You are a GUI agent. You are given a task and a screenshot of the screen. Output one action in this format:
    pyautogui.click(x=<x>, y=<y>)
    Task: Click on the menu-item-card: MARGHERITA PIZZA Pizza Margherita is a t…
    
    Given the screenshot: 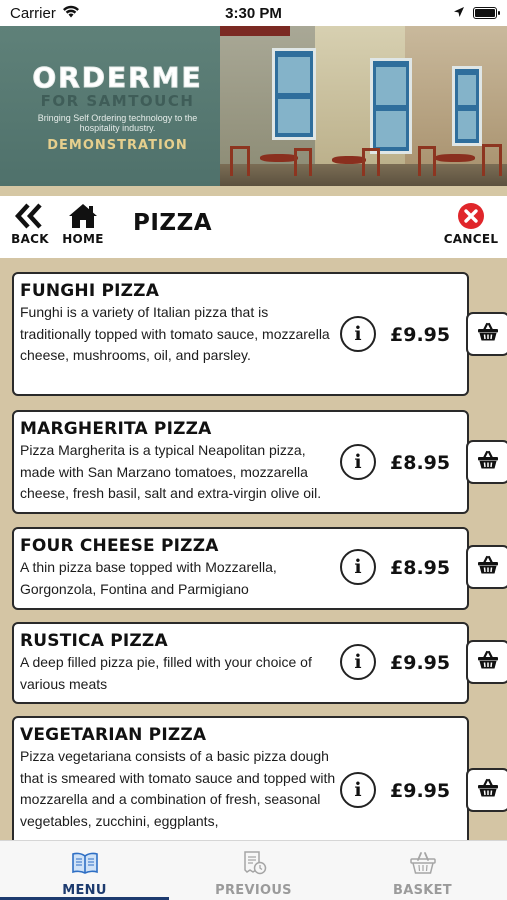 What is the action you would take?
    pyautogui.click(x=259, y=462)
    